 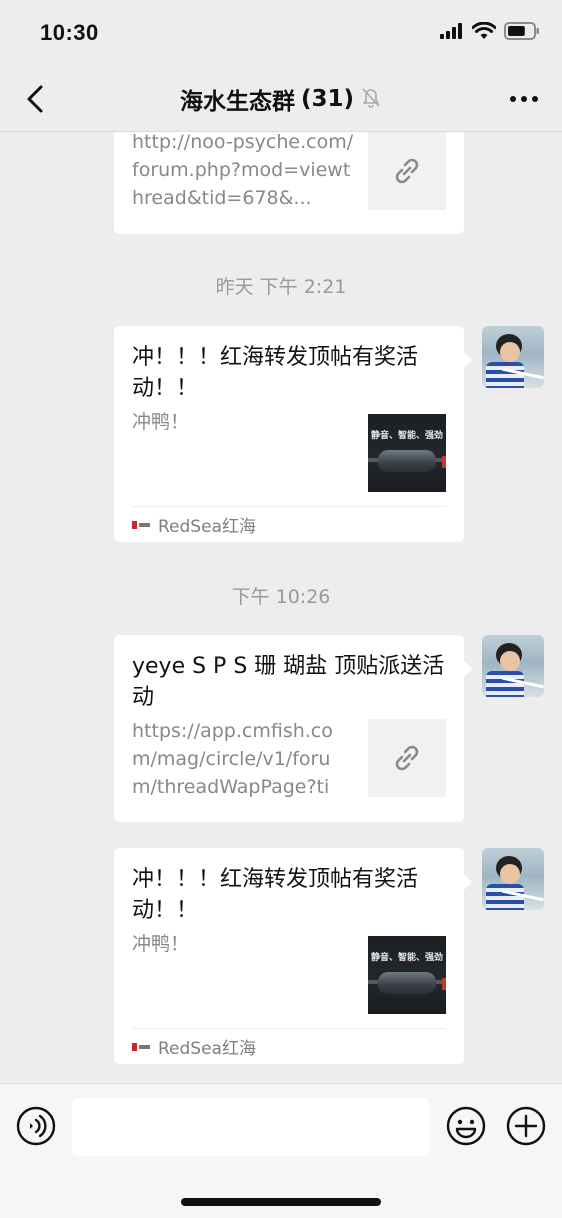 What do you see at coordinates (327, 98) in the screenshot?
I see `member-count: (31)` at bounding box center [327, 98].